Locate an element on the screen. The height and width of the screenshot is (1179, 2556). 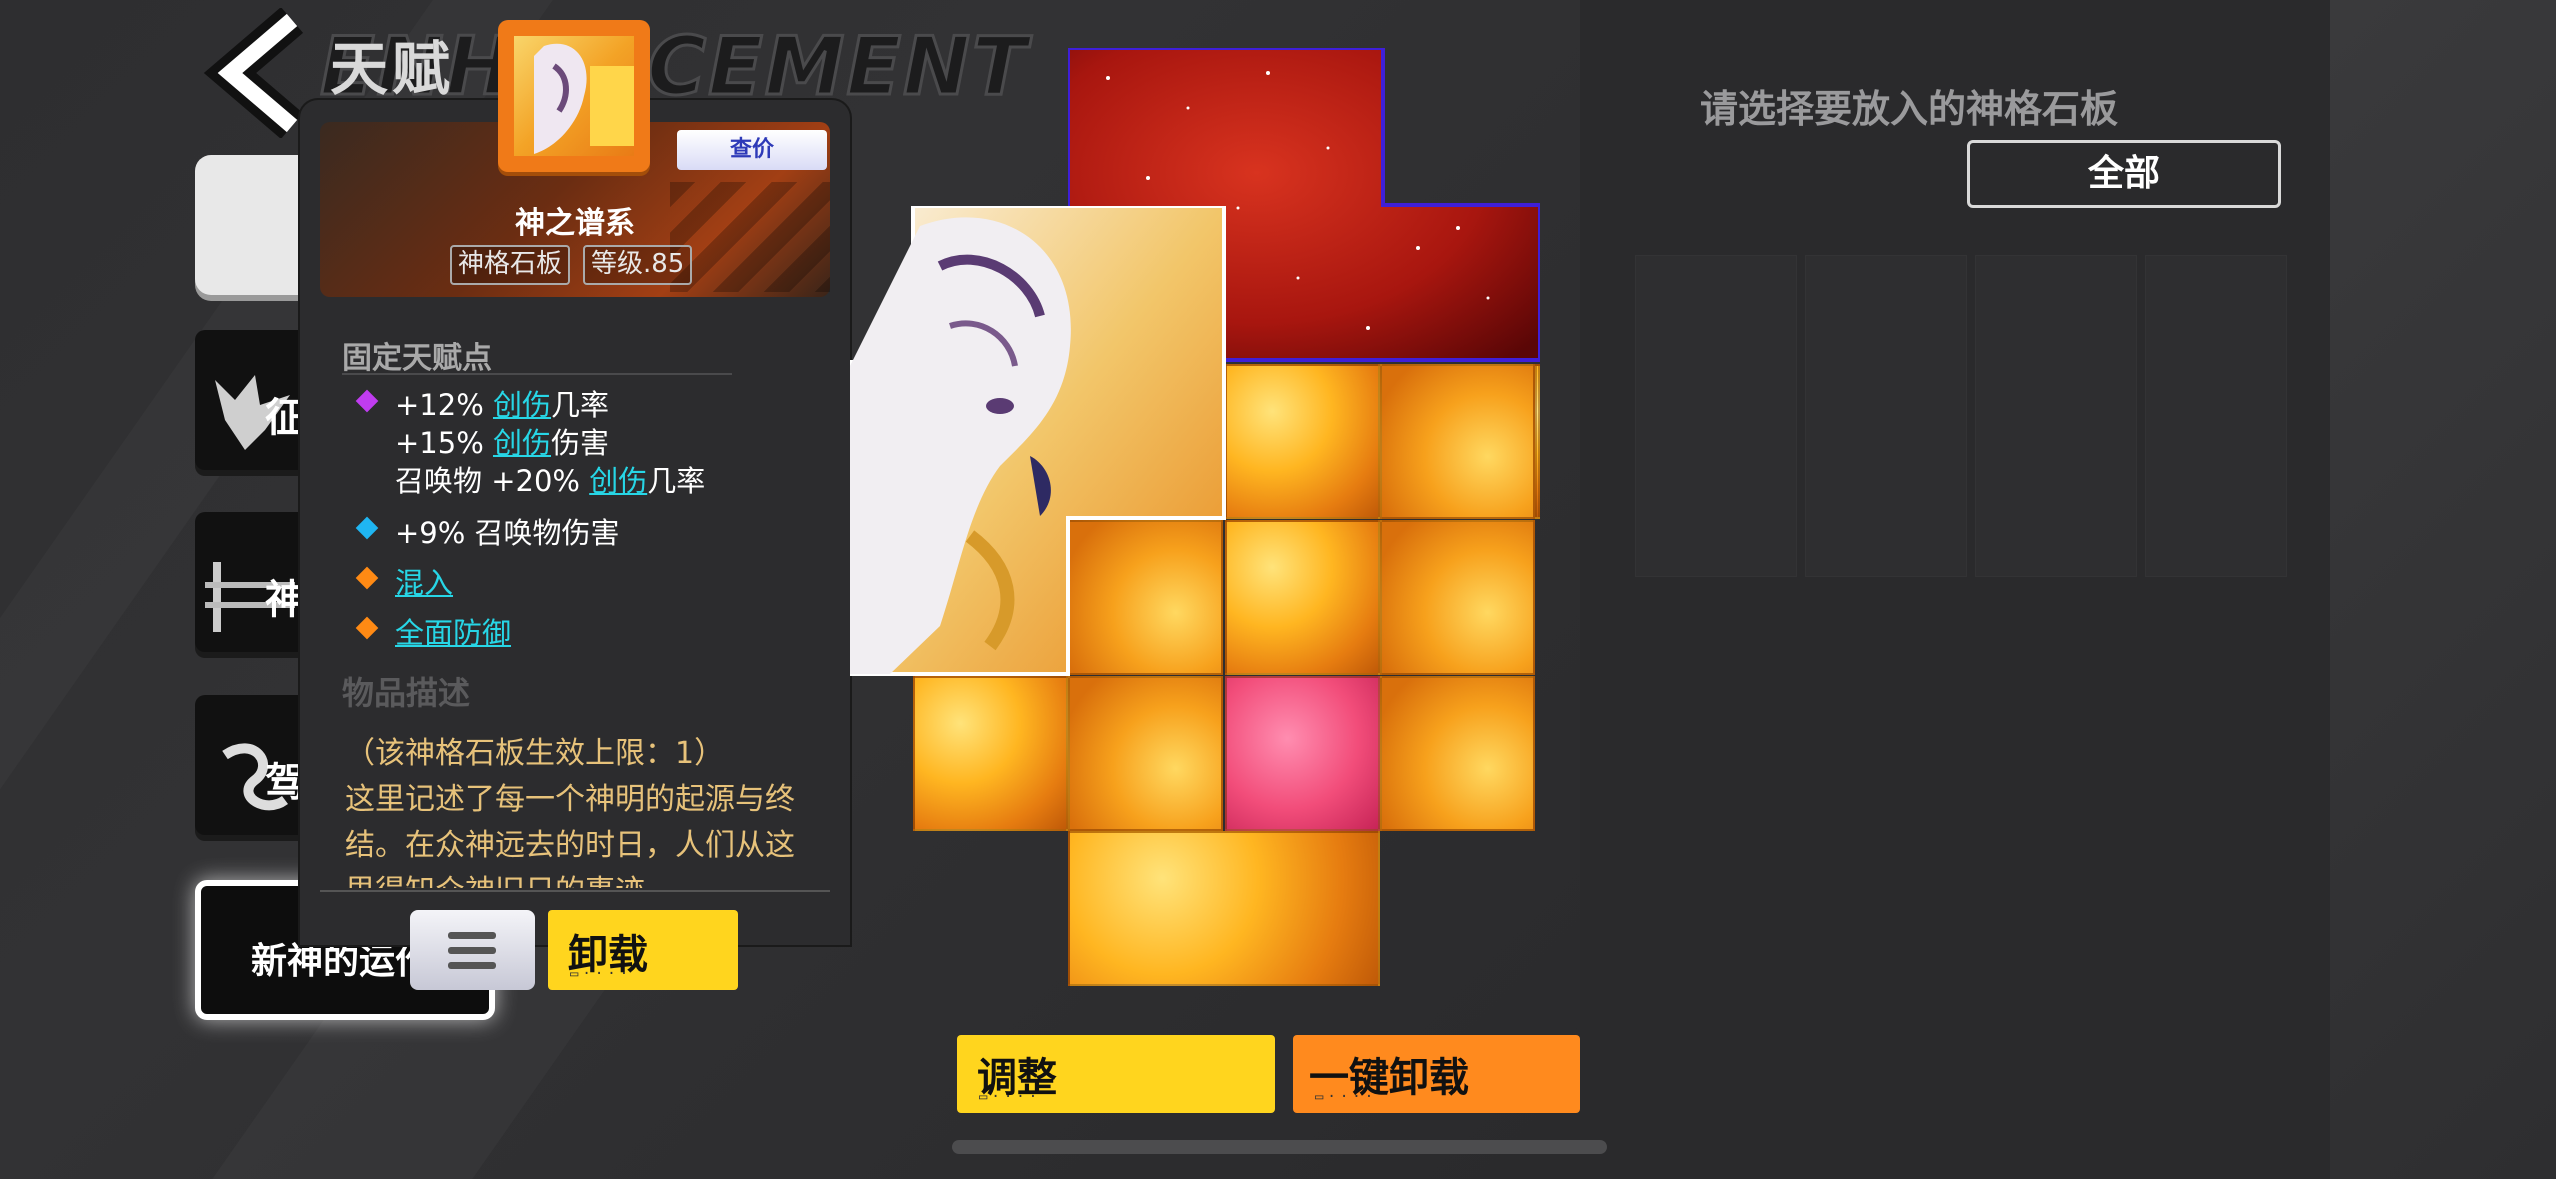
description-line: （该神格石板生效上限：1） is located at coordinates (535, 753).